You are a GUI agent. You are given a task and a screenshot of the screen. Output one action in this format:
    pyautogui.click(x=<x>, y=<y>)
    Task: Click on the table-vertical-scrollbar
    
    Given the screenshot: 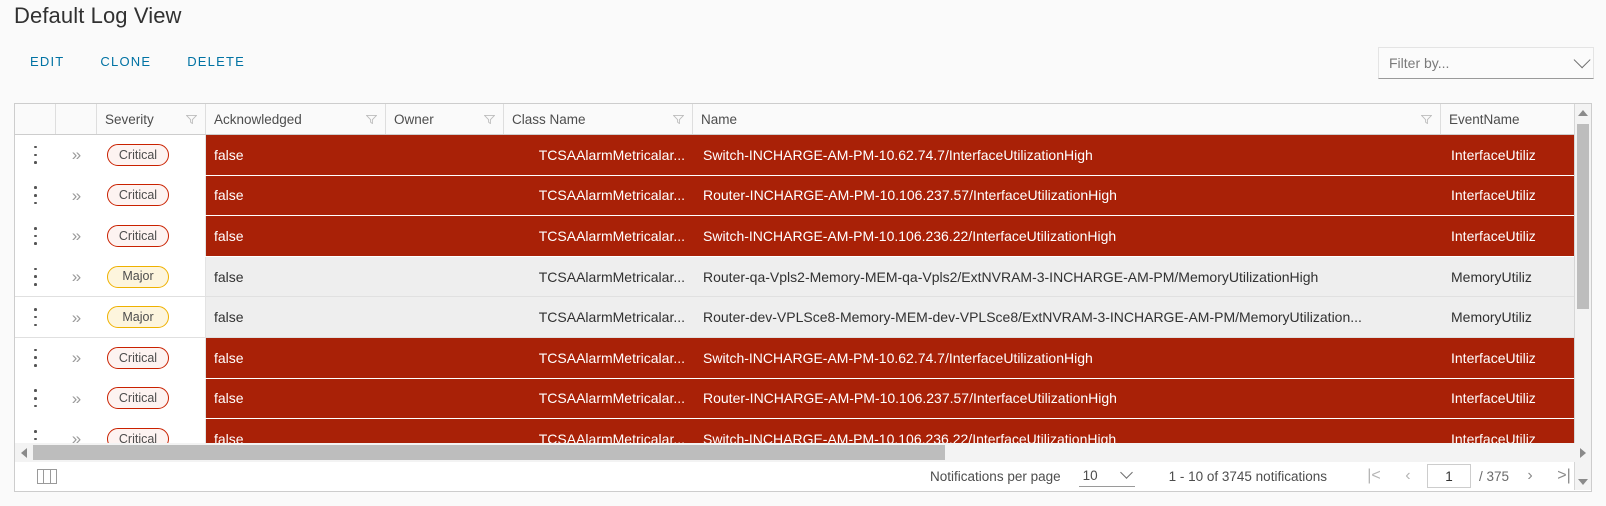 What is the action you would take?
    pyautogui.click(x=1582, y=297)
    